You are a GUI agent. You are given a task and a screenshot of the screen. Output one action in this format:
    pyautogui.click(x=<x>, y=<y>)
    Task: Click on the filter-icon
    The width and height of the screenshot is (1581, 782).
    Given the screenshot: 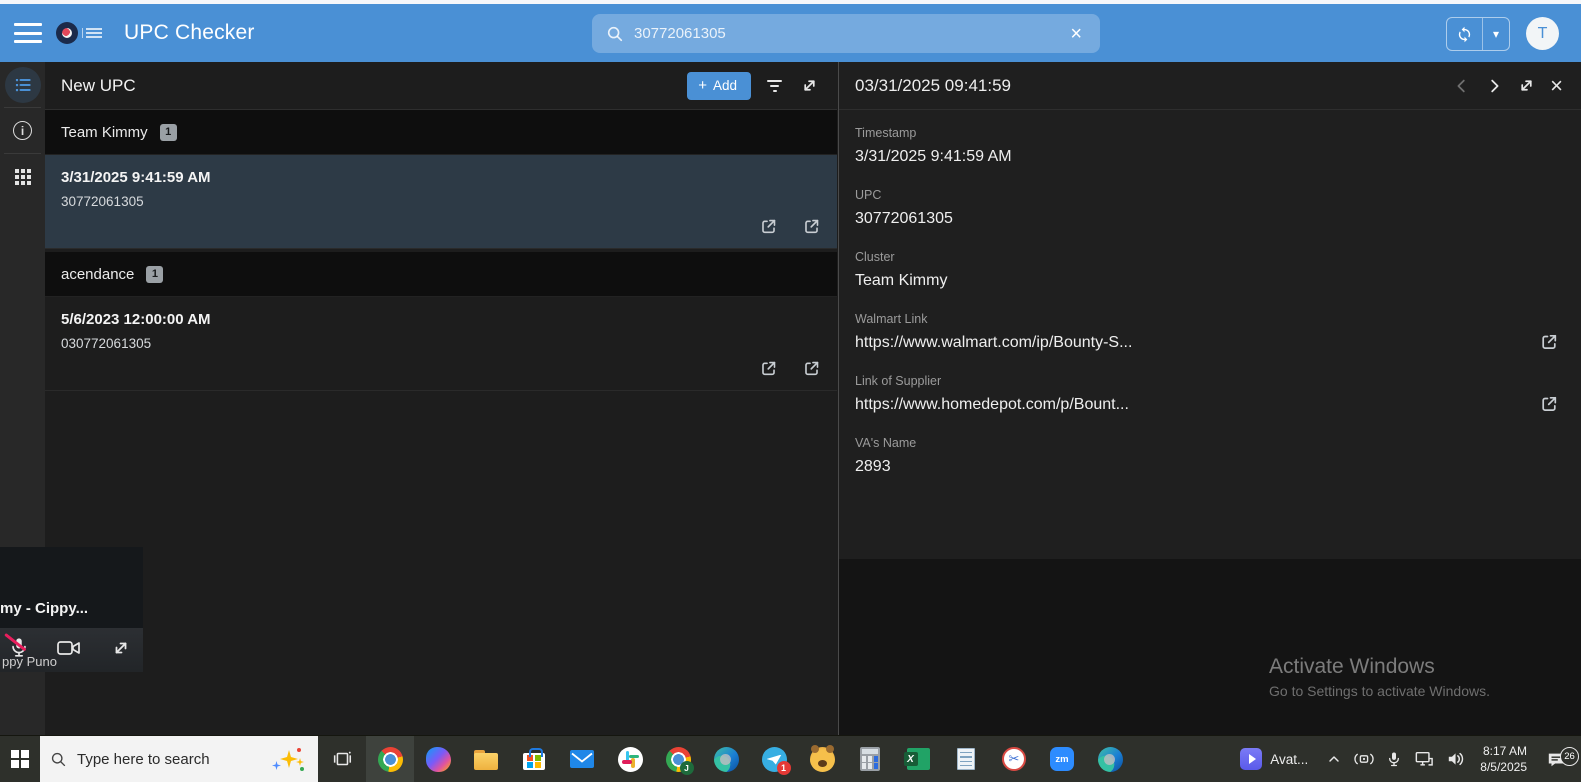 What is the action you would take?
    pyautogui.click(x=774, y=85)
    